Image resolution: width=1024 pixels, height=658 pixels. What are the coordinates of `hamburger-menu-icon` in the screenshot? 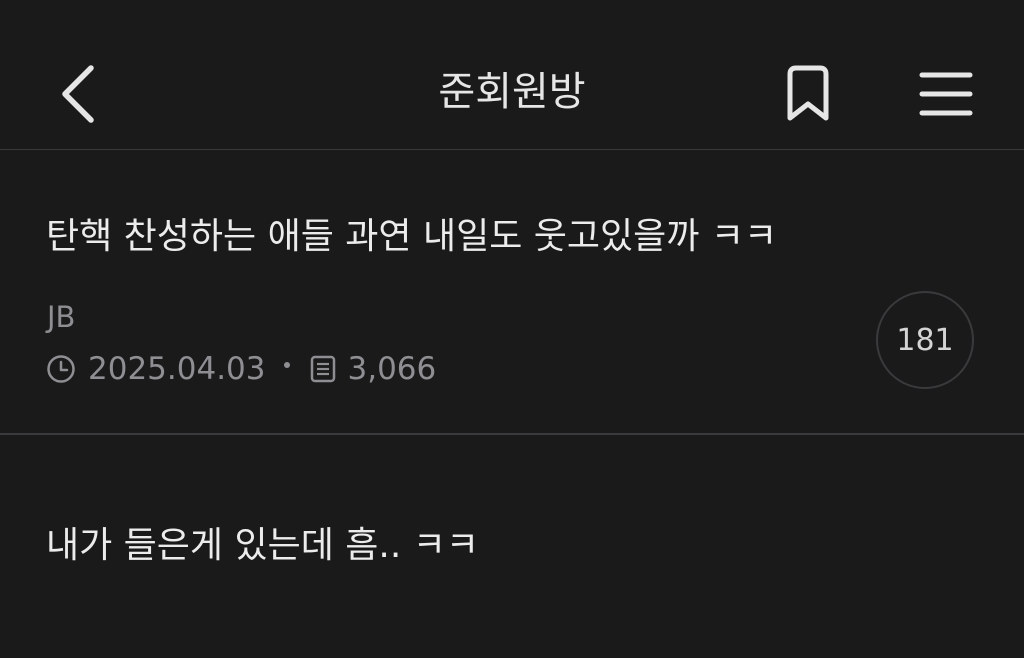 It's located at (946, 94).